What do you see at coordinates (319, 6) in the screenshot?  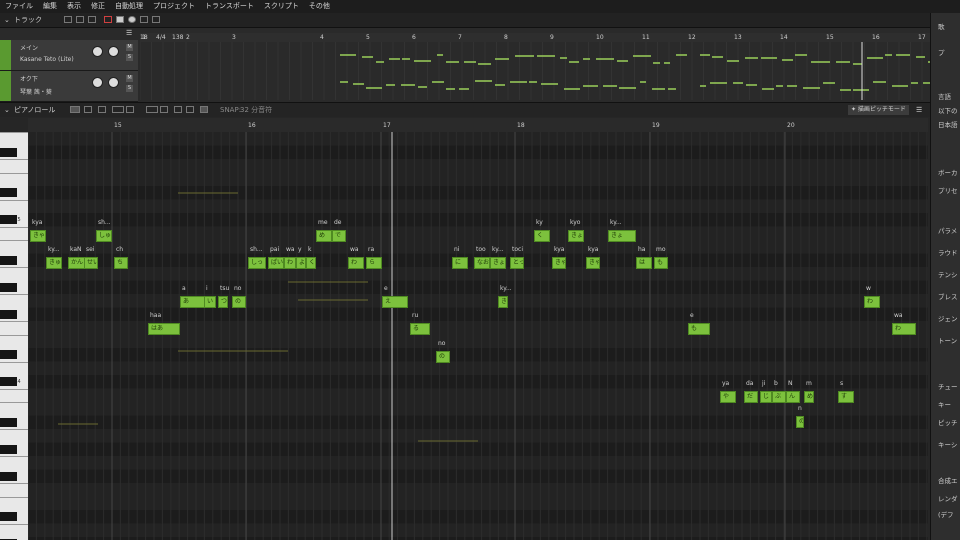 I see `menu-item: その他` at bounding box center [319, 6].